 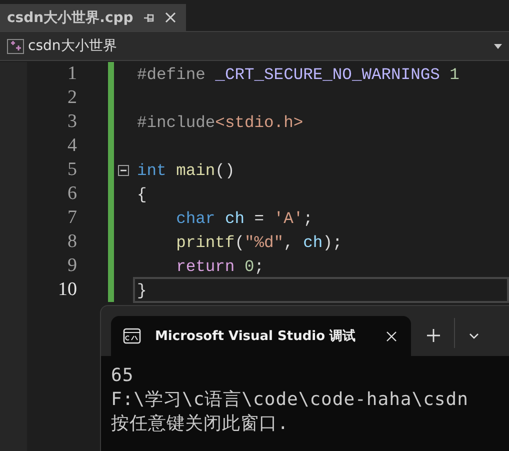 What do you see at coordinates (71, 146) in the screenshot?
I see `line-number: 4` at bounding box center [71, 146].